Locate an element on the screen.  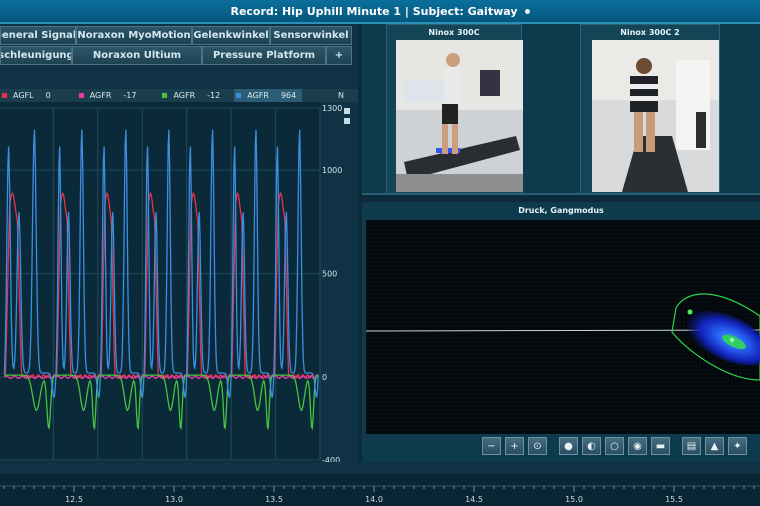
pressure-title: Druck, Gangmodus is located at coordinates (561, 210).